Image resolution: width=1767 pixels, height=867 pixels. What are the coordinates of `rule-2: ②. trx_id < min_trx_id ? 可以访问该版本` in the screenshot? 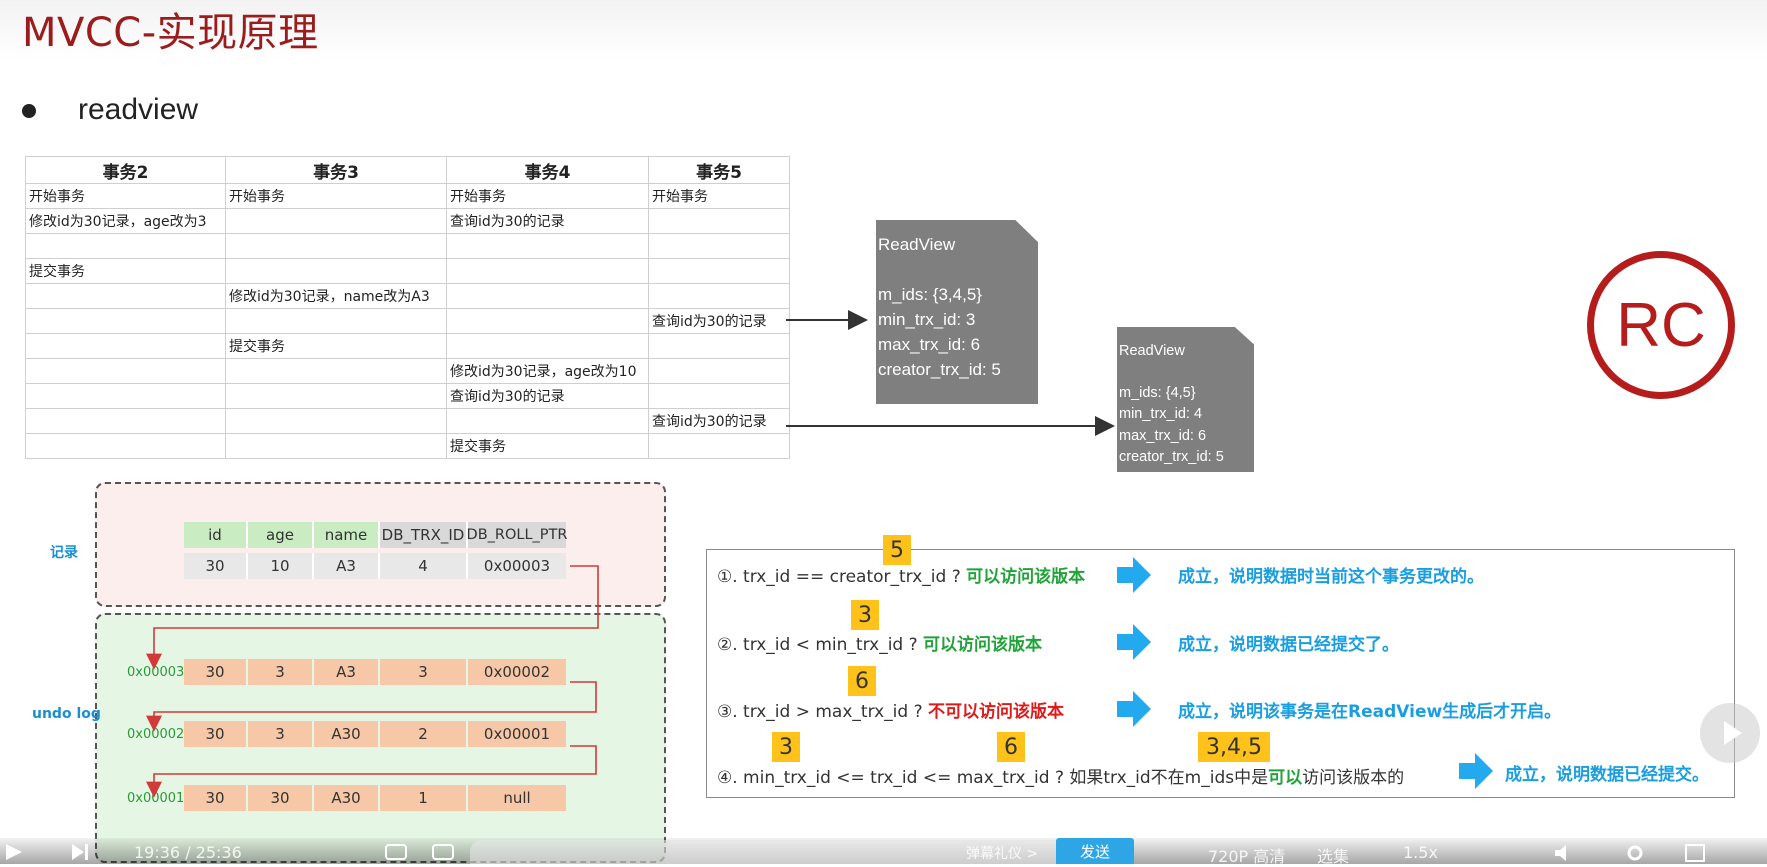 It's located at (879, 642).